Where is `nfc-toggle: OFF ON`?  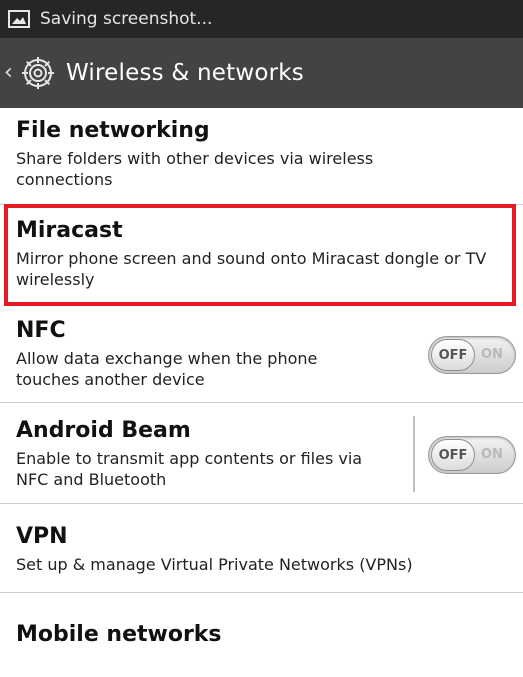 nfc-toggle: OFF ON is located at coordinates (472, 355).